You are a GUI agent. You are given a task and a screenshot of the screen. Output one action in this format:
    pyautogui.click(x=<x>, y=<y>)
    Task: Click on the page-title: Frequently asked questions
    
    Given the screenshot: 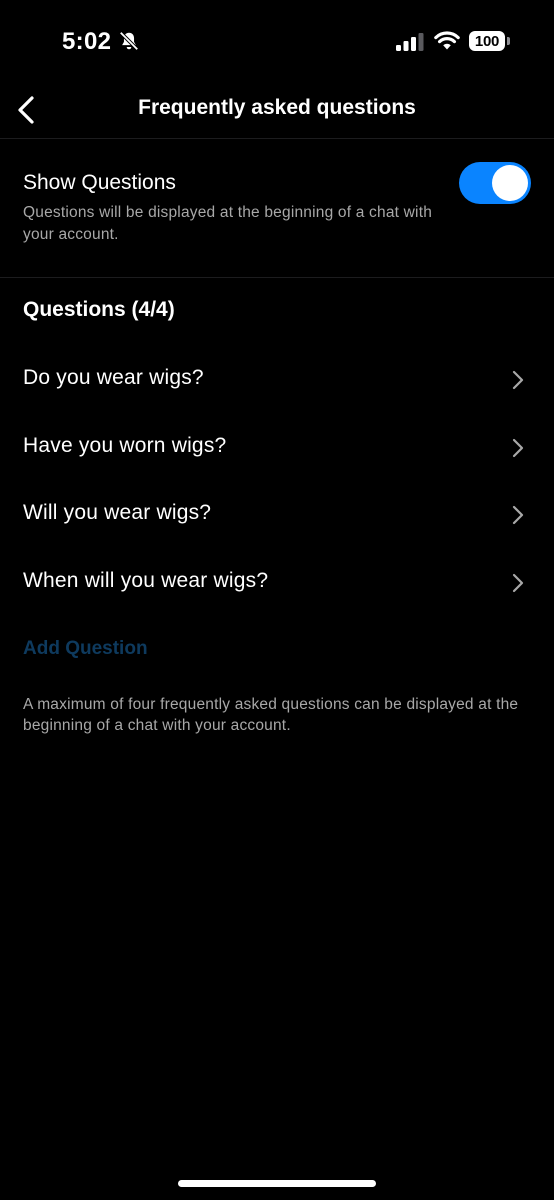 What is the action you would take?
    pyautogui.click(x=277, y=107)
    